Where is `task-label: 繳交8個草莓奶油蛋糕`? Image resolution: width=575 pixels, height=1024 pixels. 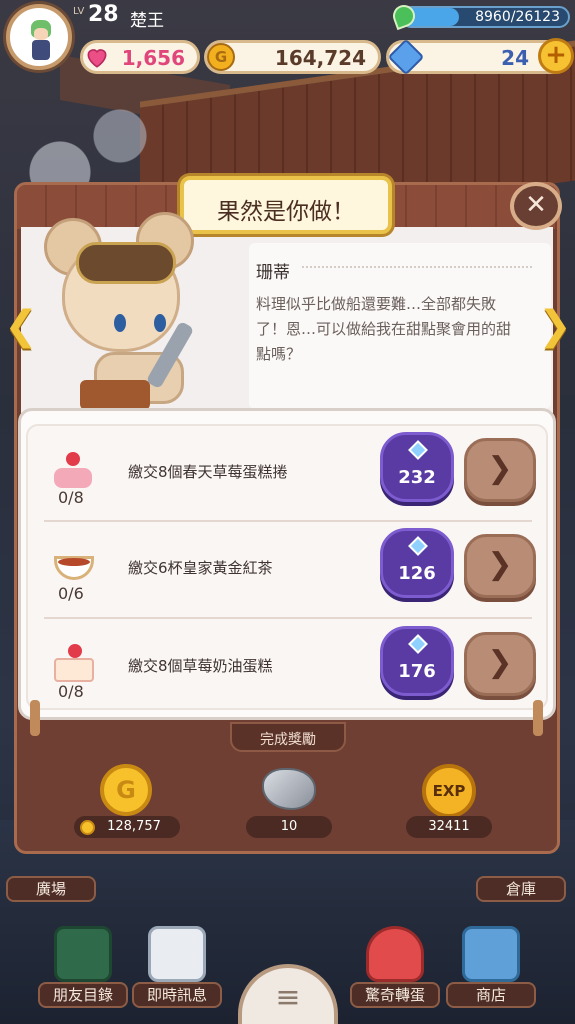
task-label: 繳交8個草莓奶油蛋糕 is located at coordinates (200, 666).